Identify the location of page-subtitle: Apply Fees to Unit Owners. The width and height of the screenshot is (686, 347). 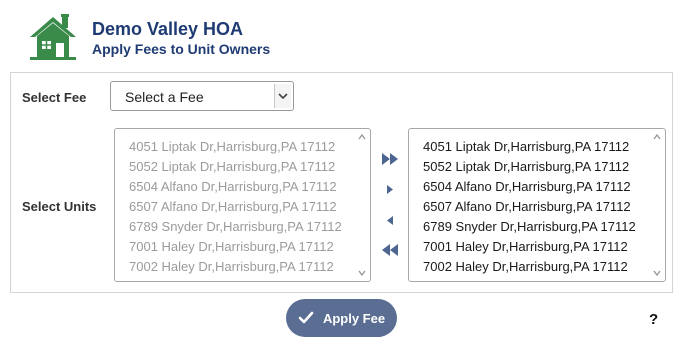
(181, 49).